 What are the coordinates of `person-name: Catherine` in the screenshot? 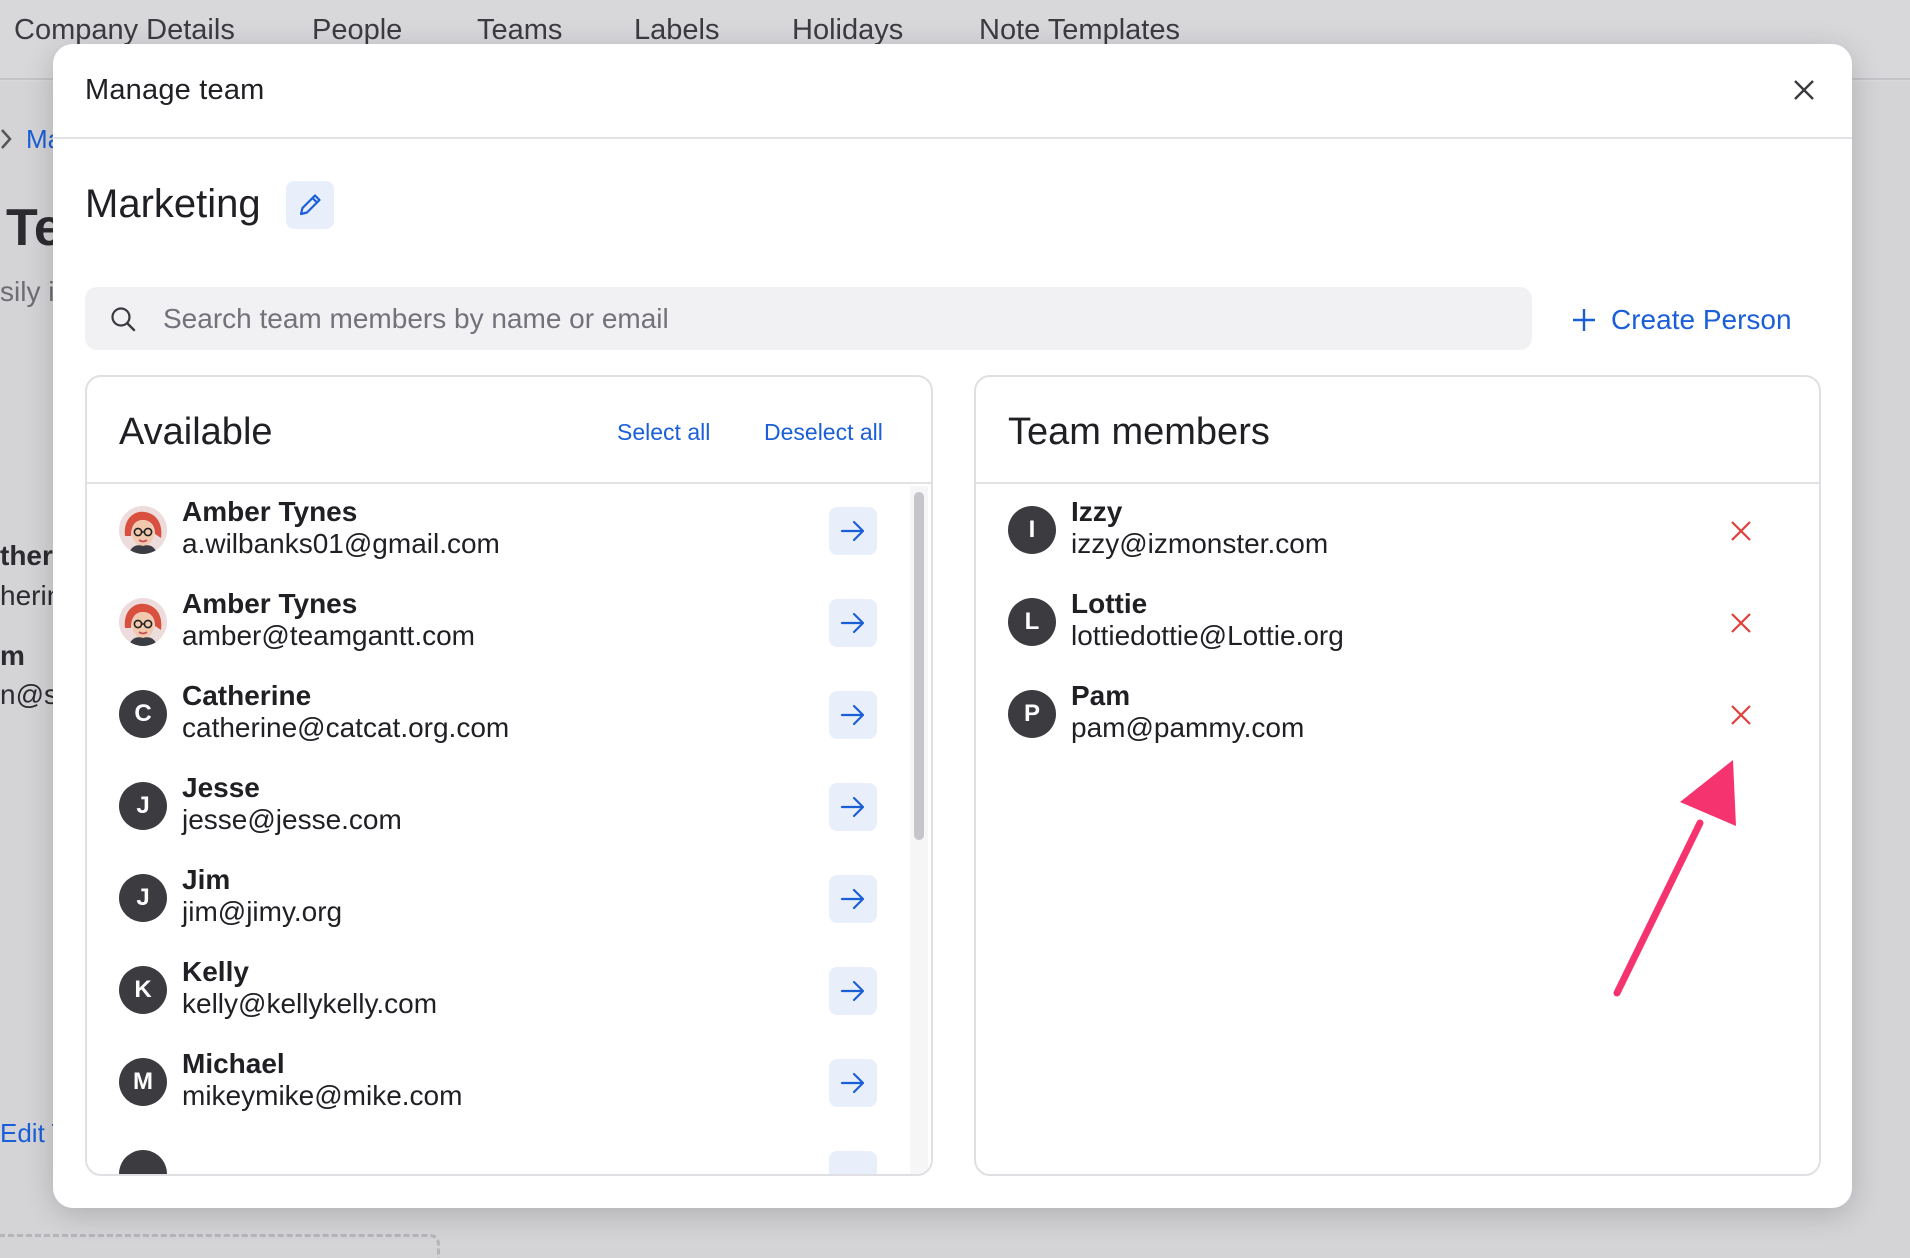 It's located at (247, 695).